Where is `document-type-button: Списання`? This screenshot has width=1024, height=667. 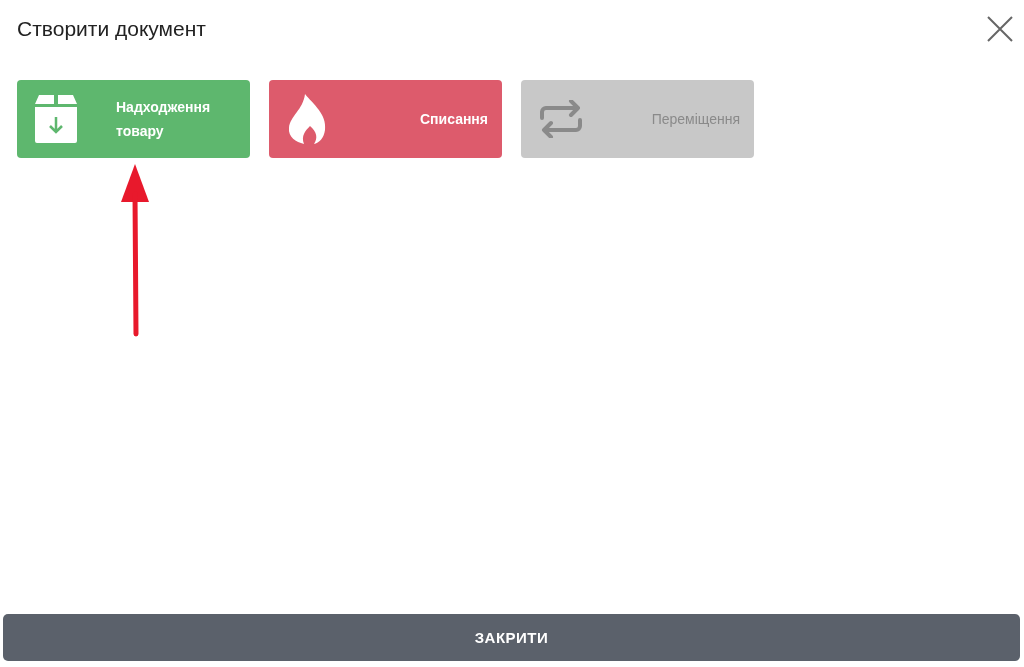
document-type-button: Списання is located at coordinates (385, 119).